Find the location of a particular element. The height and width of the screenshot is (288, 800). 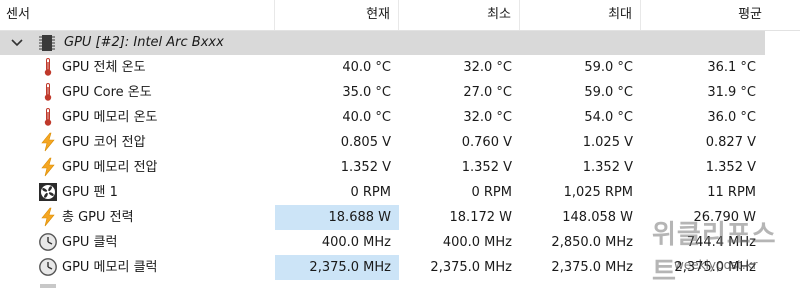

value-min: 1.352 V is located at coordinates (486, 167).